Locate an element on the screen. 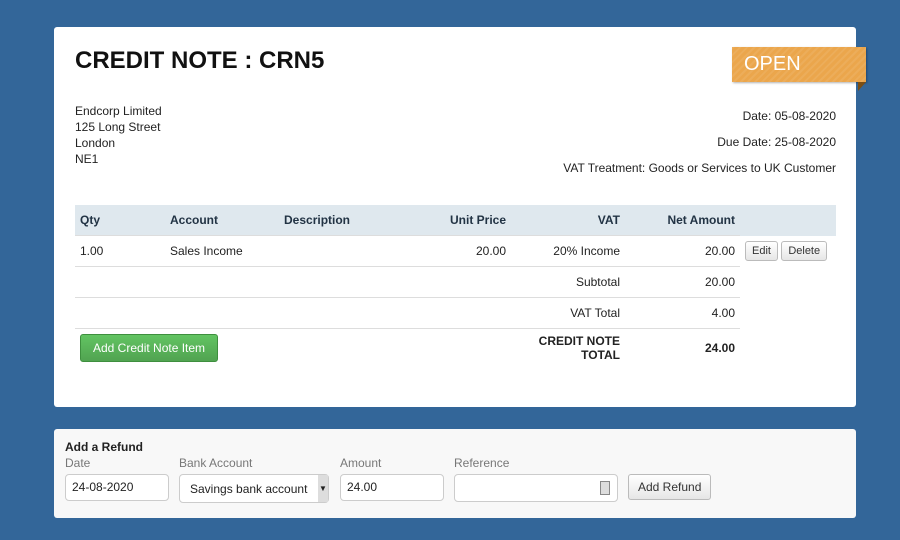 This screenshot has height=540, width=900. address-line: NE1 is located at coordinates (87, 159).